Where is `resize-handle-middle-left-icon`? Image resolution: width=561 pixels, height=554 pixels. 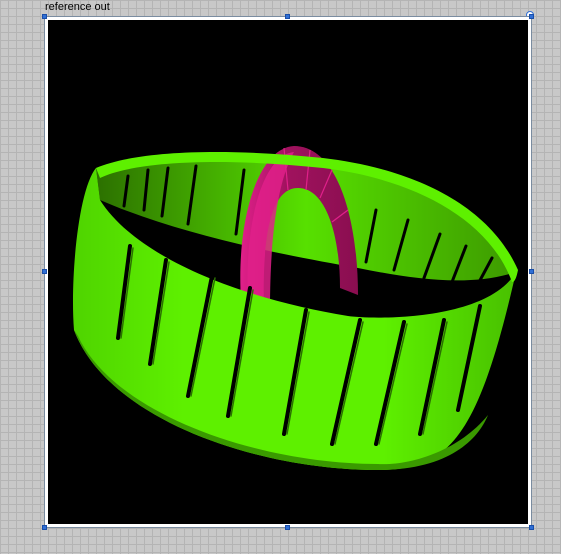 resize-handle-middle-left-icon is located at coordinates (44, 271).